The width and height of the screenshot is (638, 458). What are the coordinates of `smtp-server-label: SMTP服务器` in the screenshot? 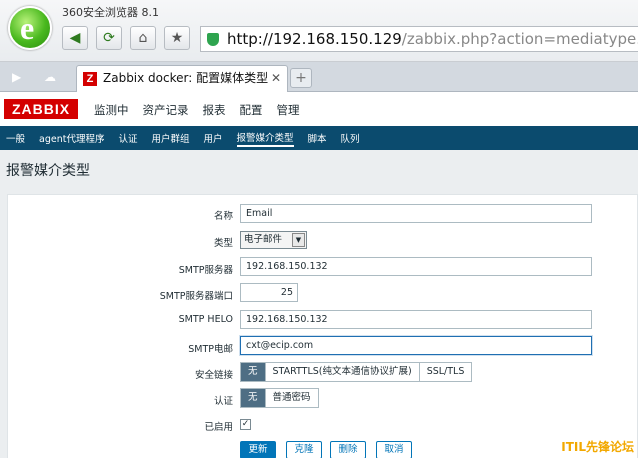 It's located at (205, 270).